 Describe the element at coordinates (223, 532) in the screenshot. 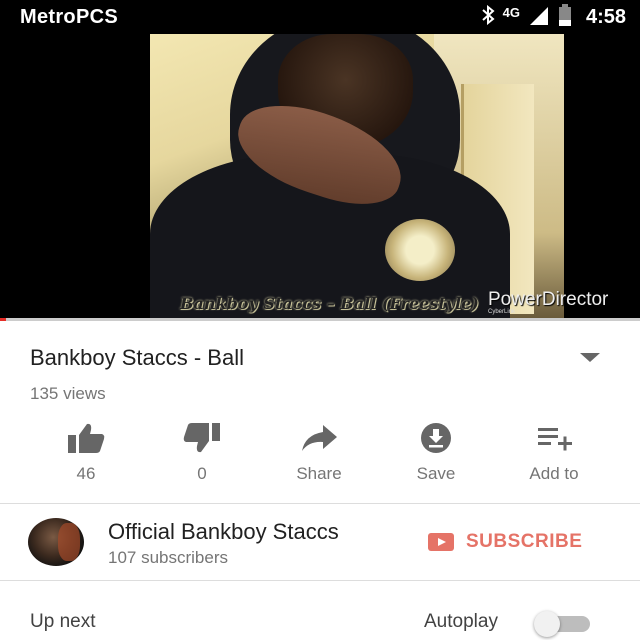

I see `channel-name: Official Bankboy Staccs` at that location.